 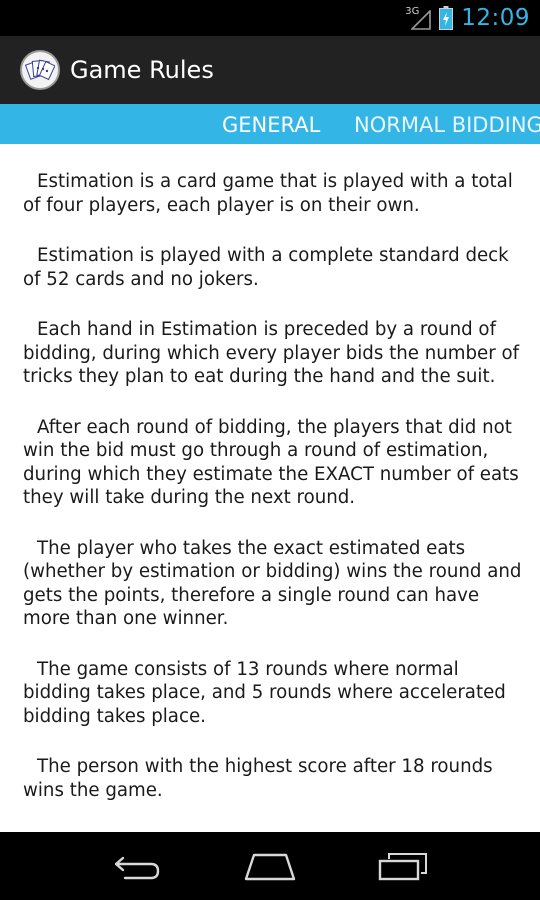 I want to click on tab-normal-bidding: NORMAL BIDDING, so click(x=447, y=124).